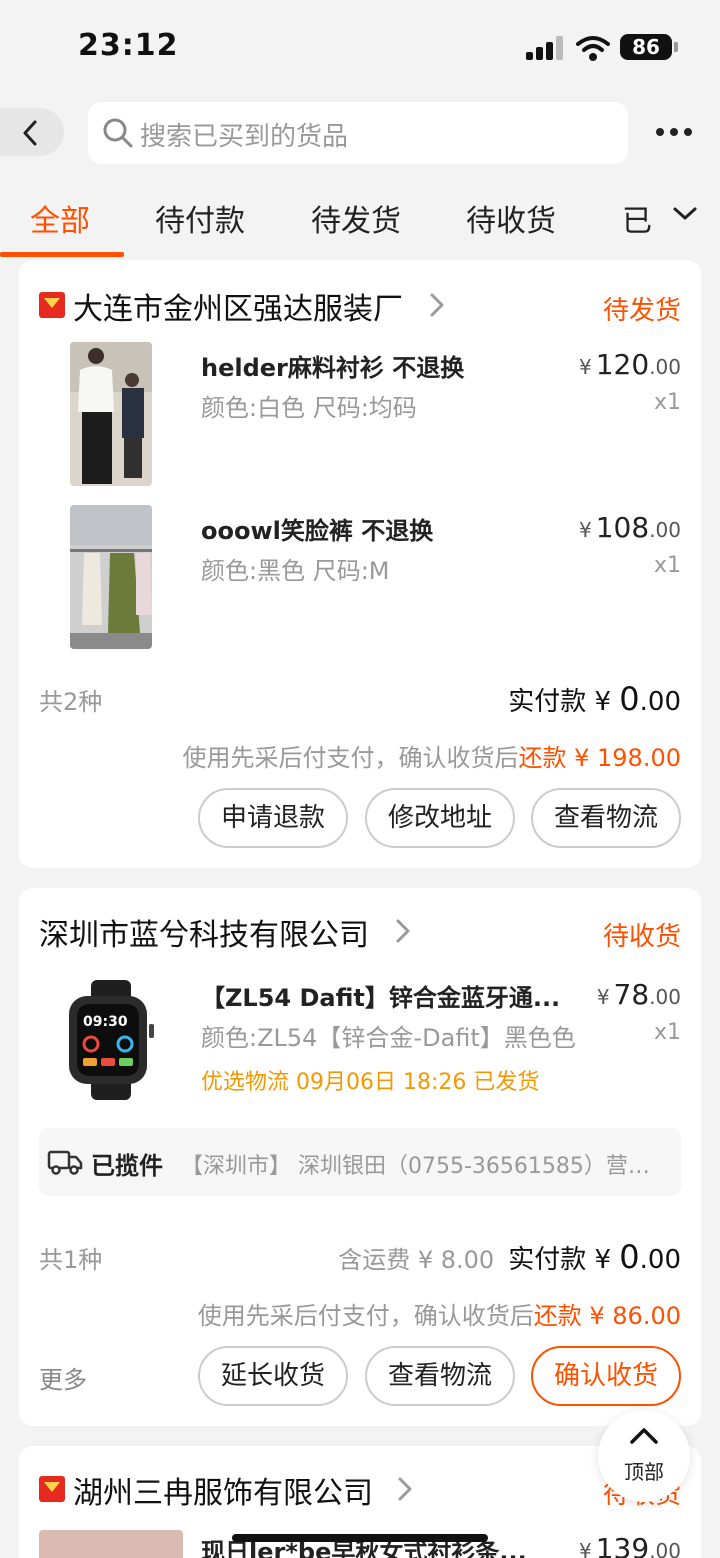 This screenshot has width=720, height=1558. What do you see at coordinates (244, 137) in the screenshot?
I see `search-placeholder: 搜索已买到的货品` at bounding box center [244, 137].